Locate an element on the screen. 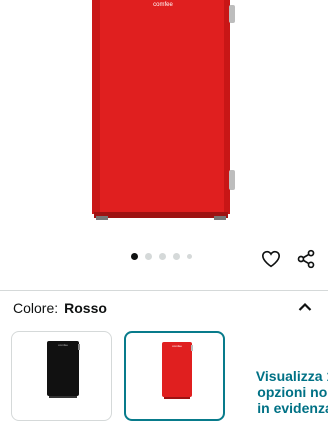 This screenshot has width=328, height=421. swatch-red-image: comfee is located at coordinates (177, 370).